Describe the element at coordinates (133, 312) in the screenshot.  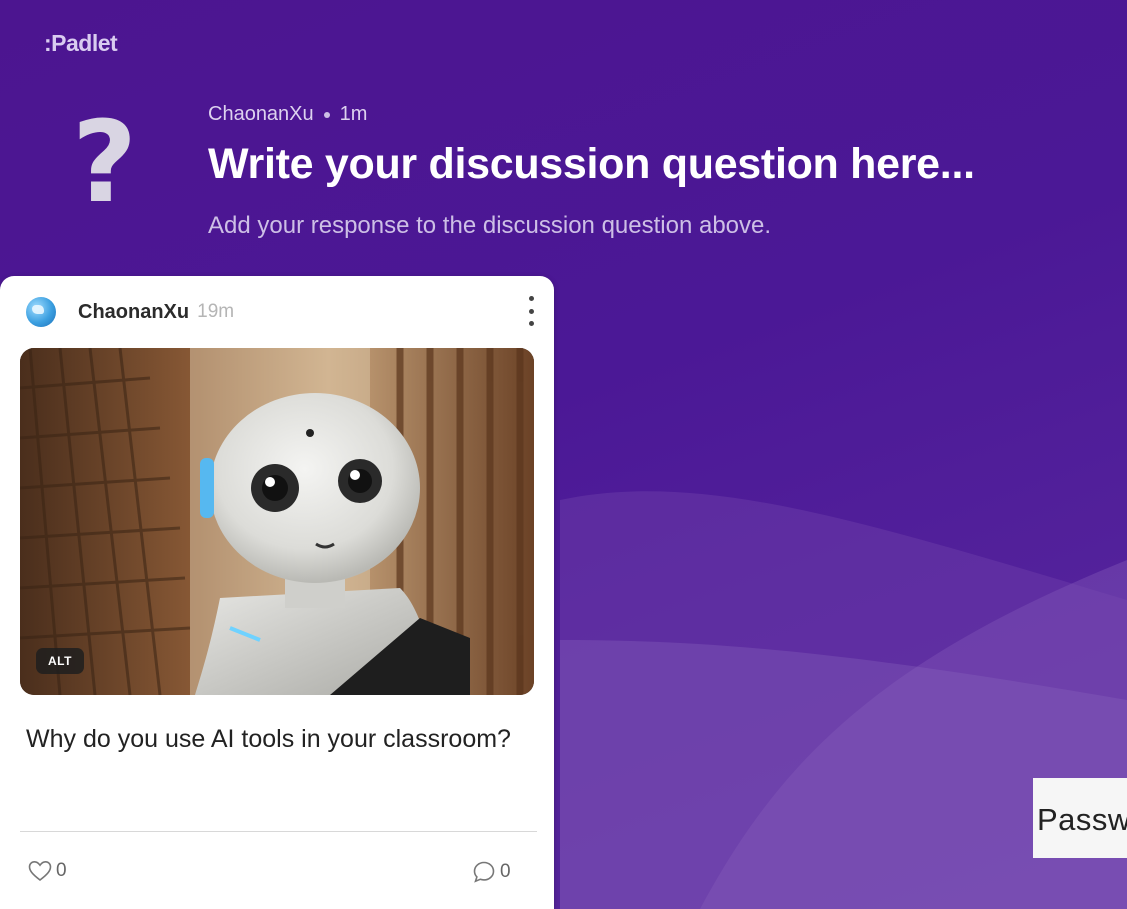
I see `post-author: ChaonanXu` at that location.